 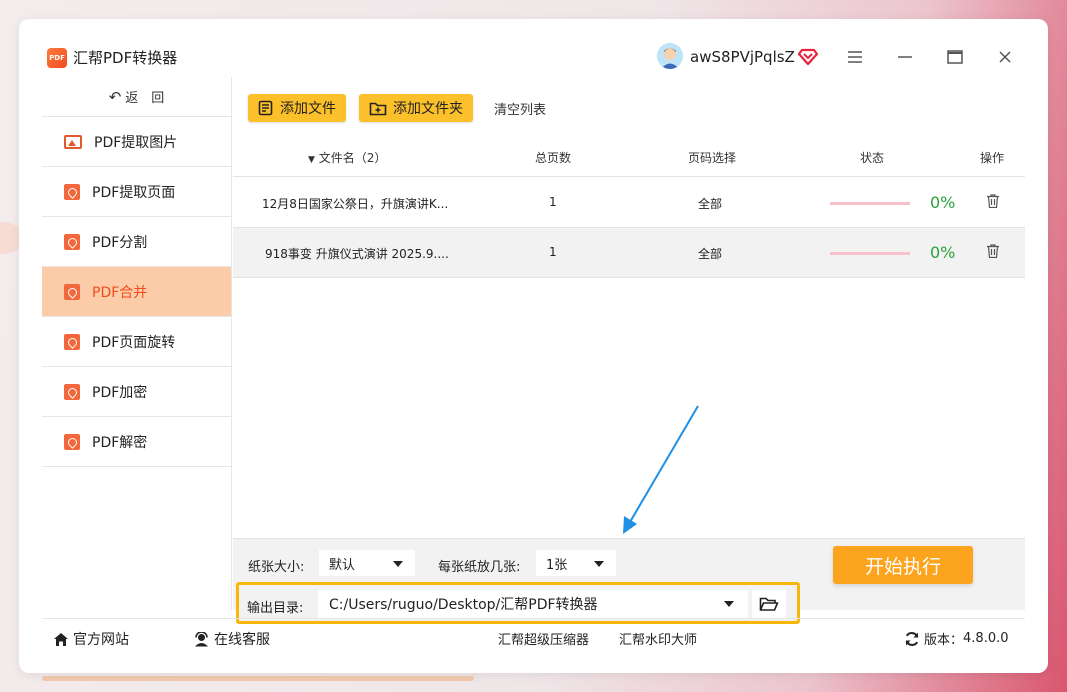 I want to click on folder-open-icon, so click(x=769, y=604).